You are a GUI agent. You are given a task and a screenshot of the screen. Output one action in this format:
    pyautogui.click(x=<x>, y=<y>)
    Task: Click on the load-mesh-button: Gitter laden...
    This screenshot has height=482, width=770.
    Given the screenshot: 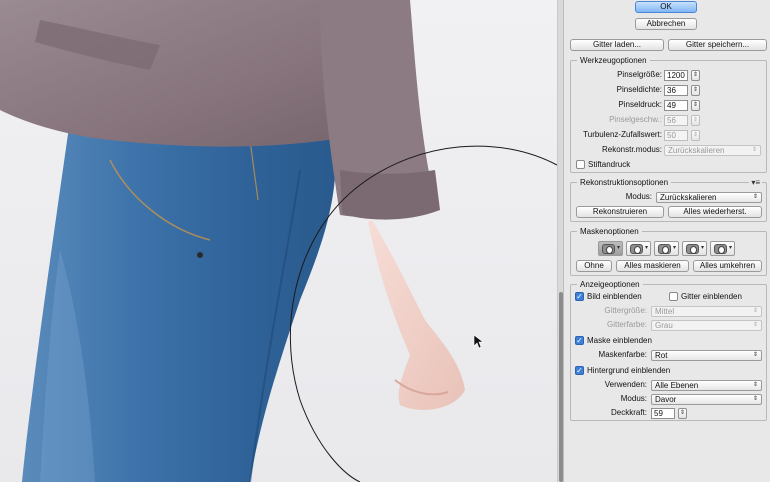 What is the action you would take?
    pyautogui.click(x=617, y=45)
    